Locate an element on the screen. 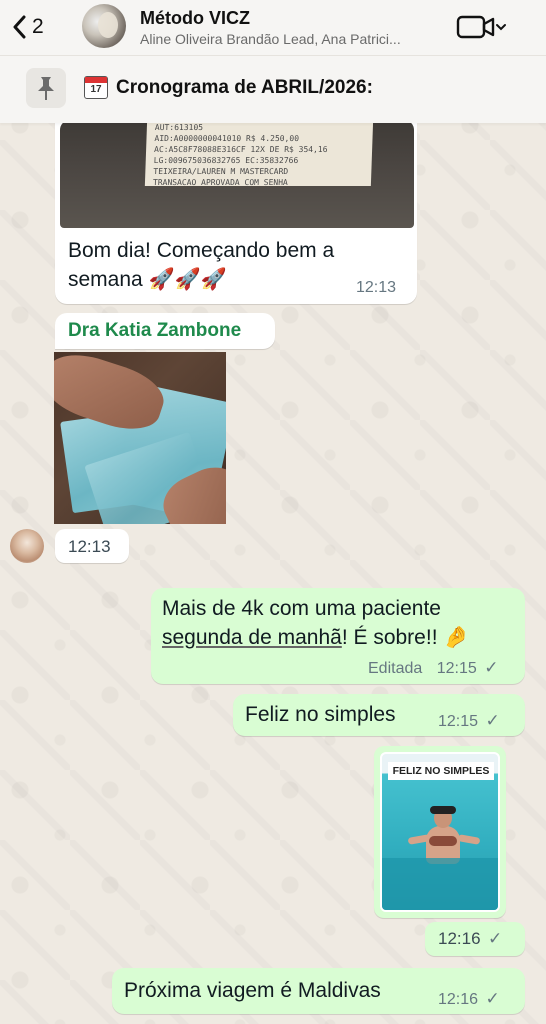 This screenshot has height=1024, width=546. receipt-line: TEIXEIRA/LAUREN M MASTERCARD is located at coordinates (221, 171).